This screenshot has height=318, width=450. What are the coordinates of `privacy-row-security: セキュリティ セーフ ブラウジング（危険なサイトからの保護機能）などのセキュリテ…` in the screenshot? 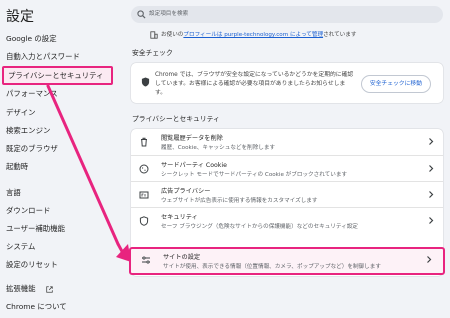 It's located at (287, 220).